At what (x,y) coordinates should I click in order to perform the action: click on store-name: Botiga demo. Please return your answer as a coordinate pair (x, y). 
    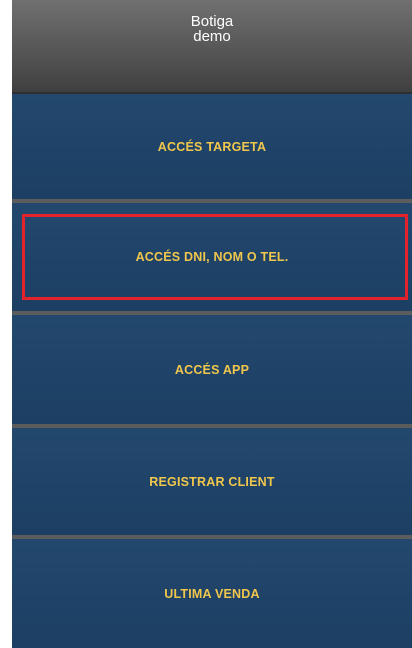
    Looking at the image, I should click on (212, 29).